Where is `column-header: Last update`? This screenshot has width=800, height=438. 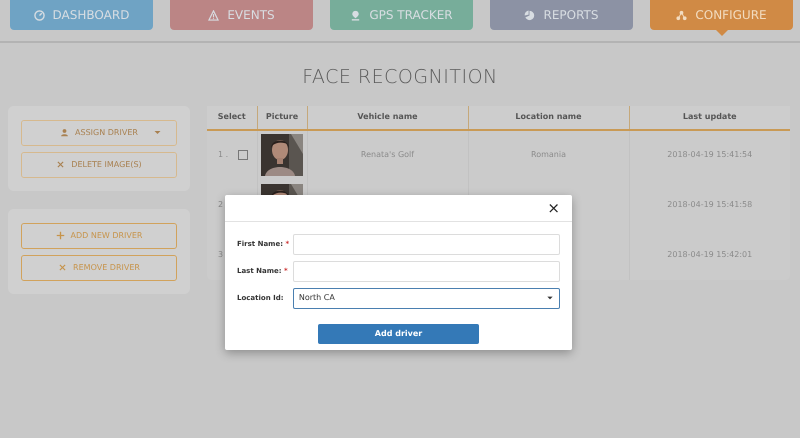
column-header: Last update is located at coordinates (709, 118).